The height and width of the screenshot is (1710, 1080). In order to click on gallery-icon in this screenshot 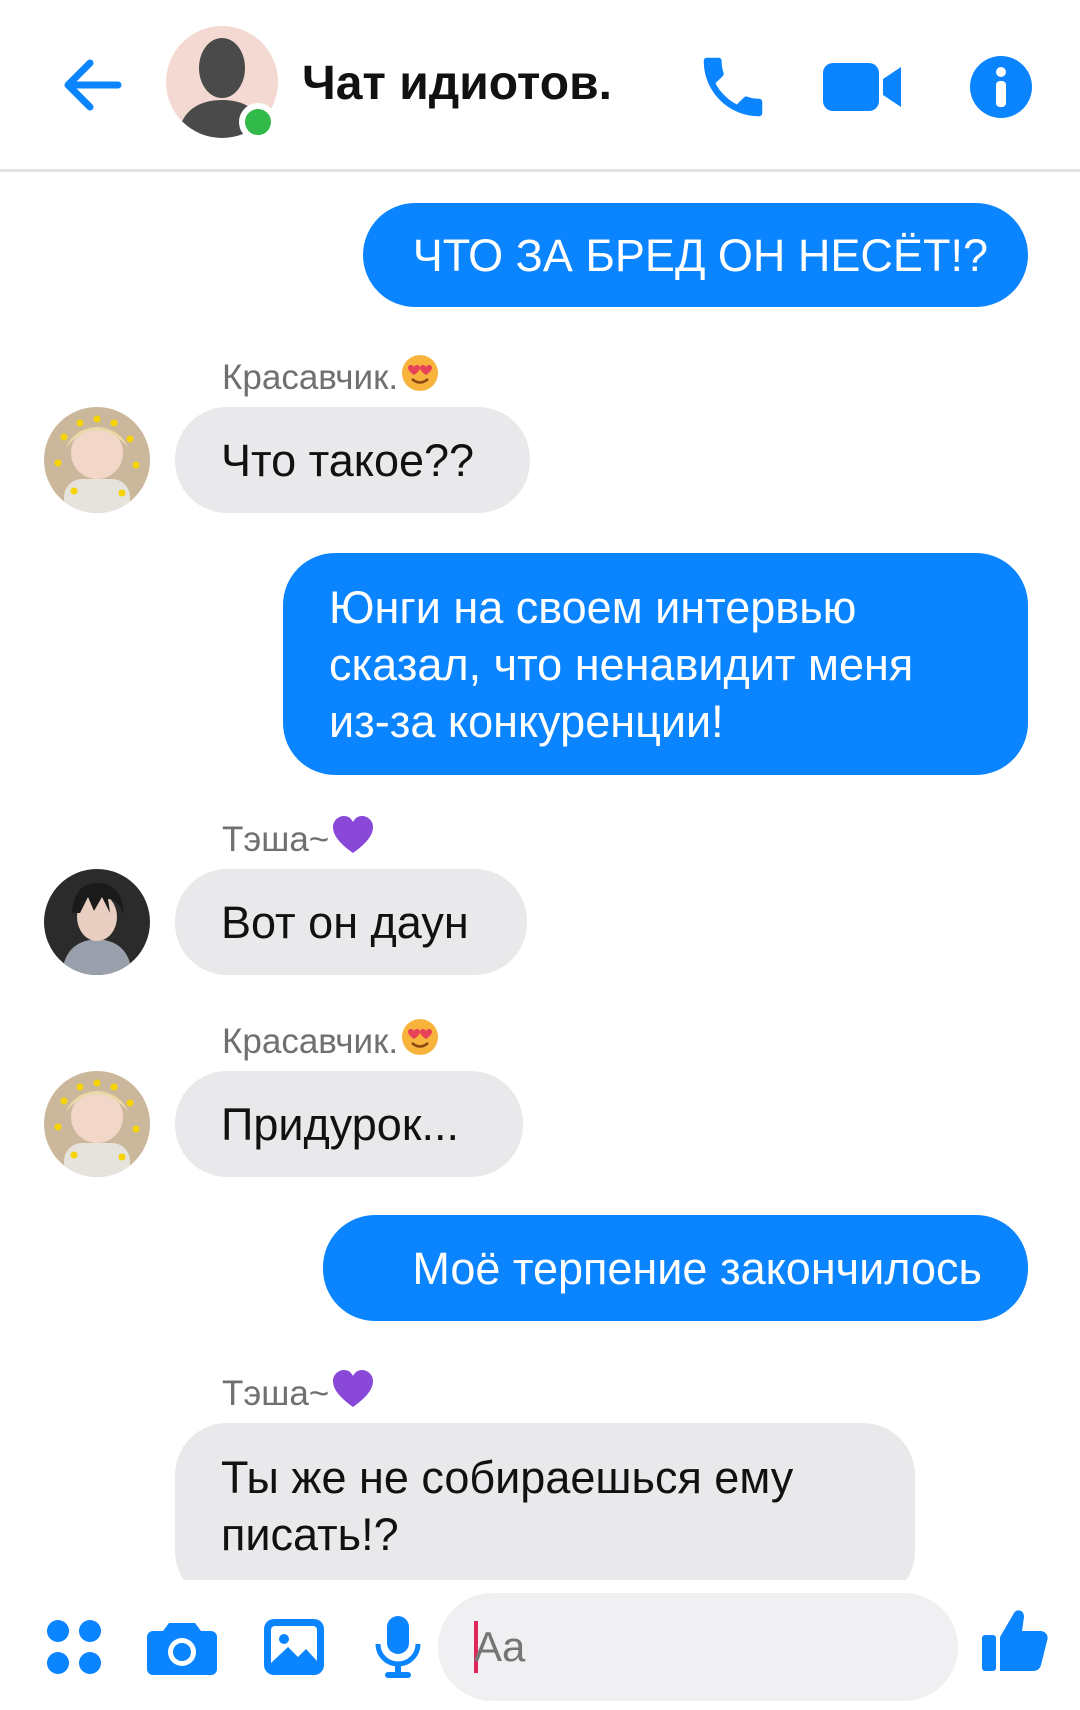, I will do `click(294, 1647)`.